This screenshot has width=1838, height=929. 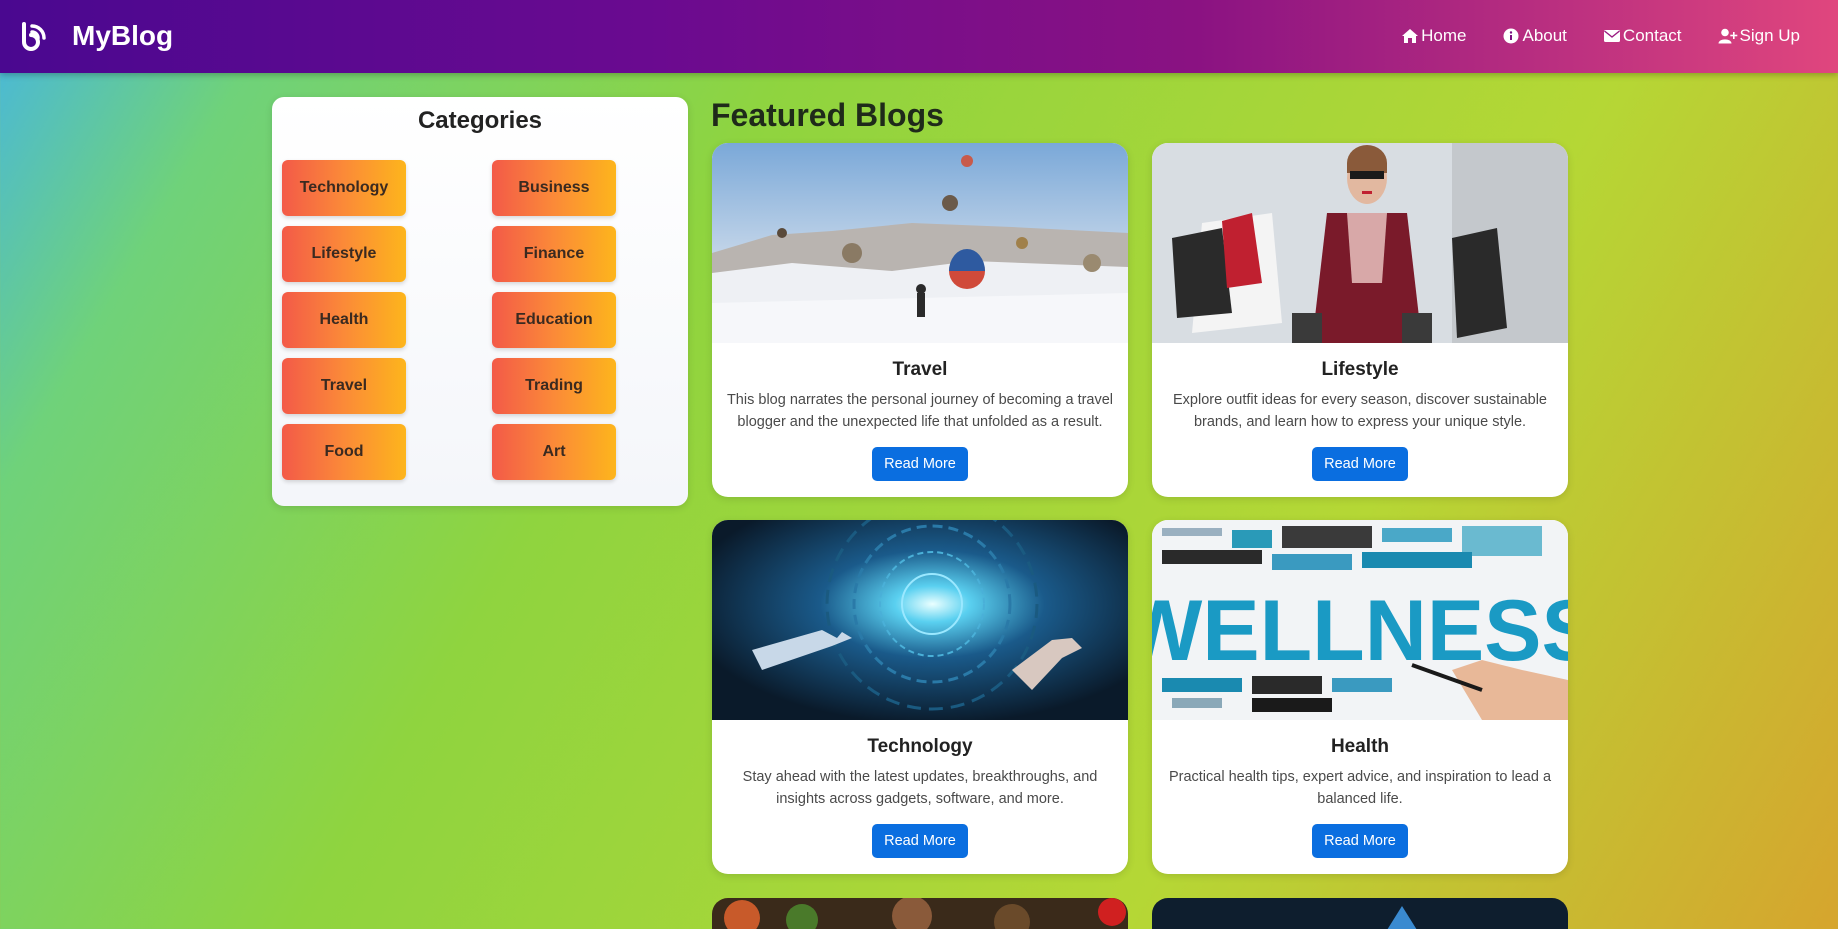 I want to click on info-icon, so click(x=1511, y=36).